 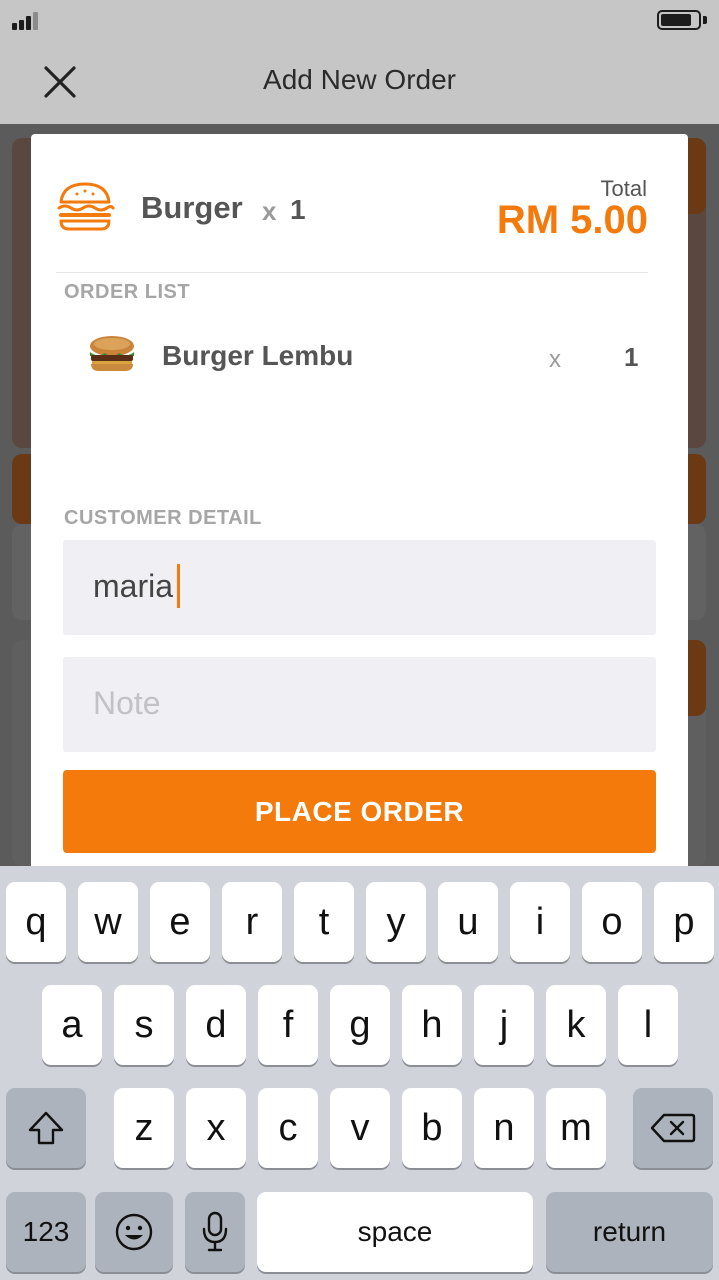 I want to click on qty-symbol: x, so click(x=269, y=211).